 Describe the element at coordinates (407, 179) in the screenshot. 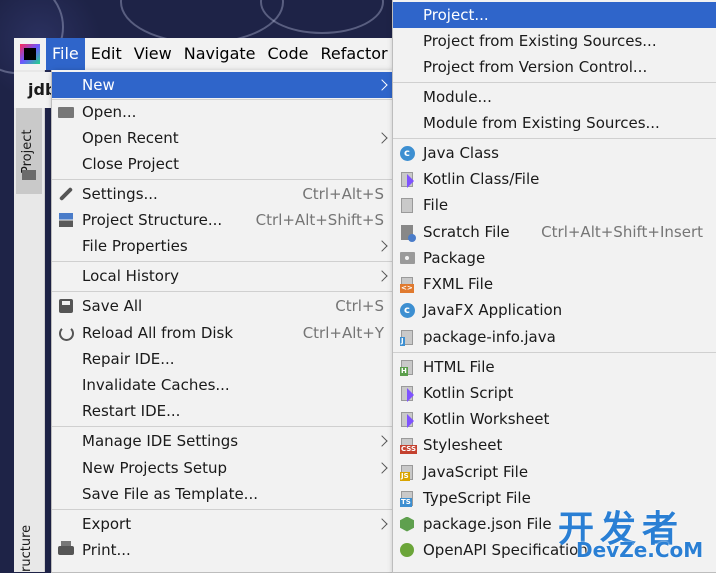

I see `kotlin-file-icon` at that location.